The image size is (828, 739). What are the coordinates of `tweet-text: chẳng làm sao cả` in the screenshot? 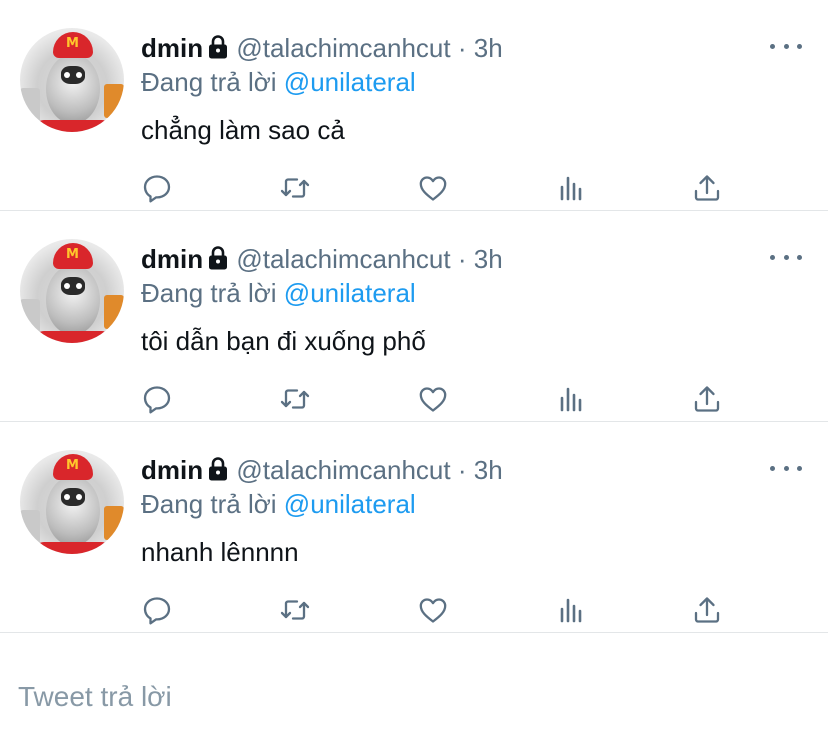 It's located at (243, 130).